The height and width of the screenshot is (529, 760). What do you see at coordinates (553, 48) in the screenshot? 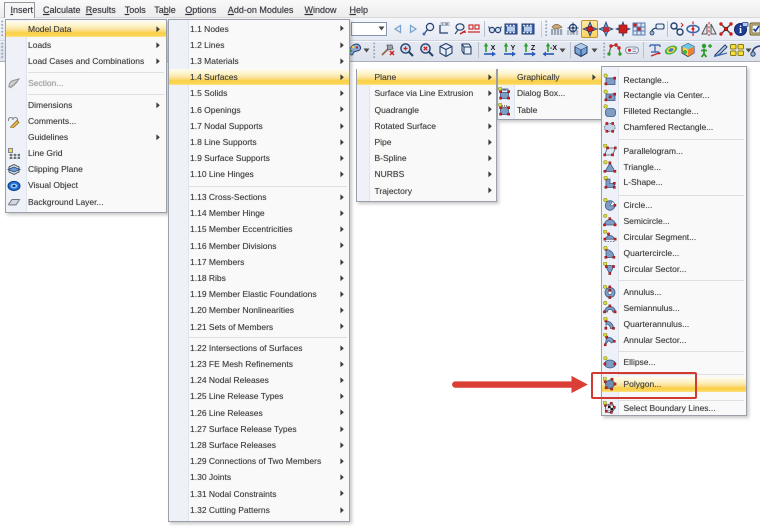
I see `svg-text: -X` at bounding box center [553, 48].